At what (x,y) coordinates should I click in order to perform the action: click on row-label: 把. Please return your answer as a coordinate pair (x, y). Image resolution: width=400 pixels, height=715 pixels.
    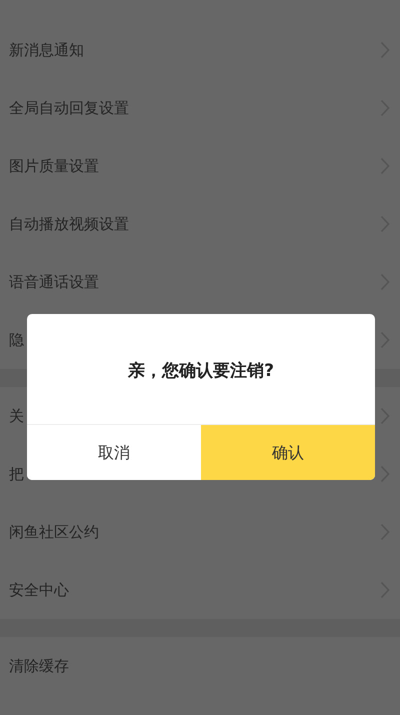
    Looking at the image, I should click on (16, 474).